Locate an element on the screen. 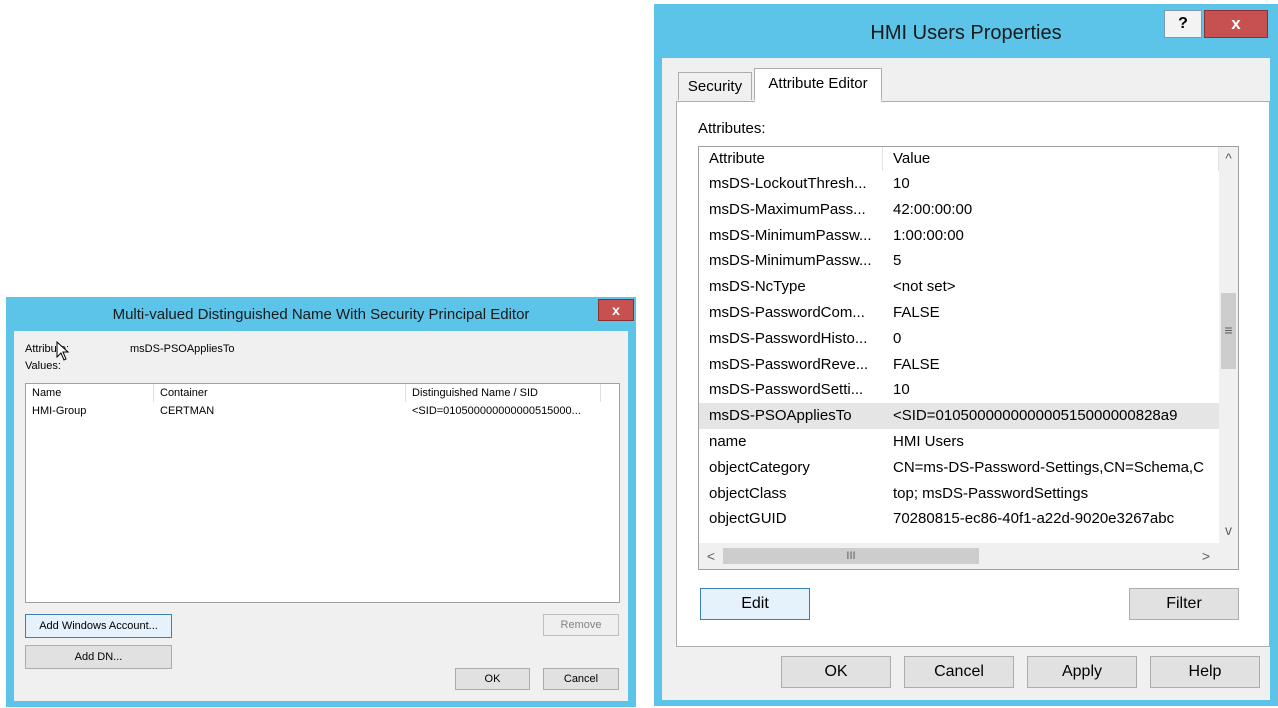 The height and width of the screenshot is (708, 1278). dn-editor-close-button: x is located at coordinates (616, 310).